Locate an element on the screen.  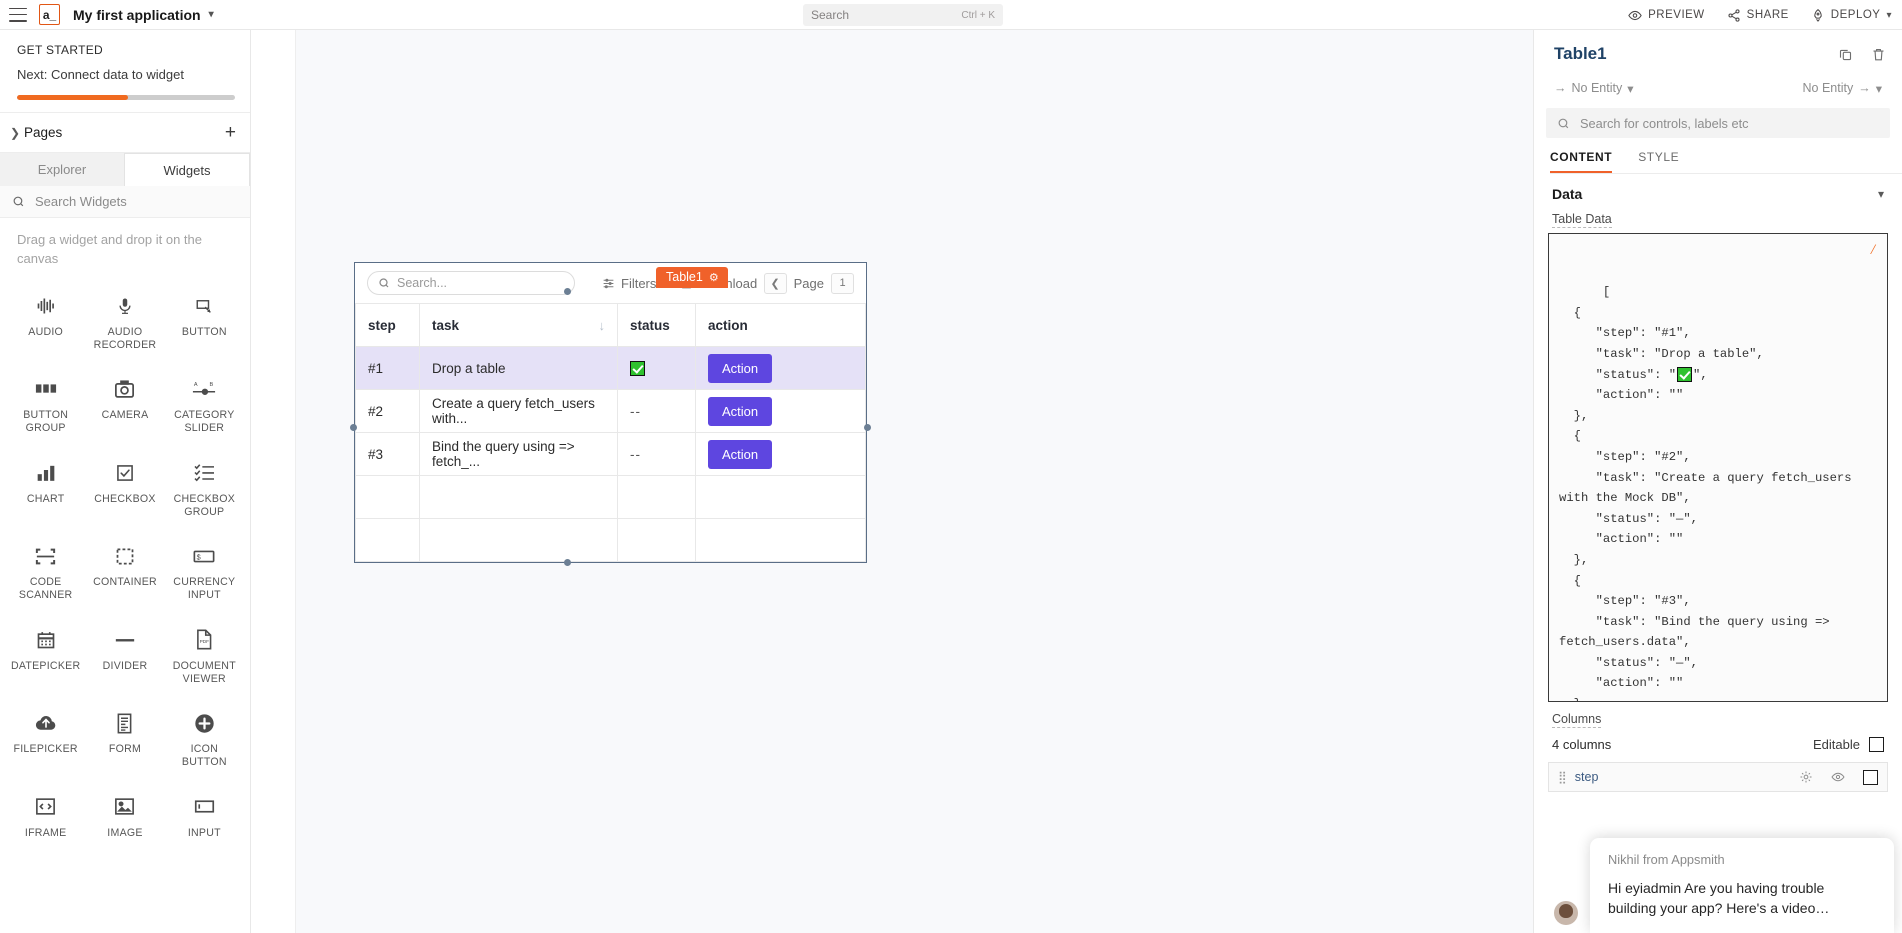
widget-item-image: IMAGE is located at coordinates (124, 815).